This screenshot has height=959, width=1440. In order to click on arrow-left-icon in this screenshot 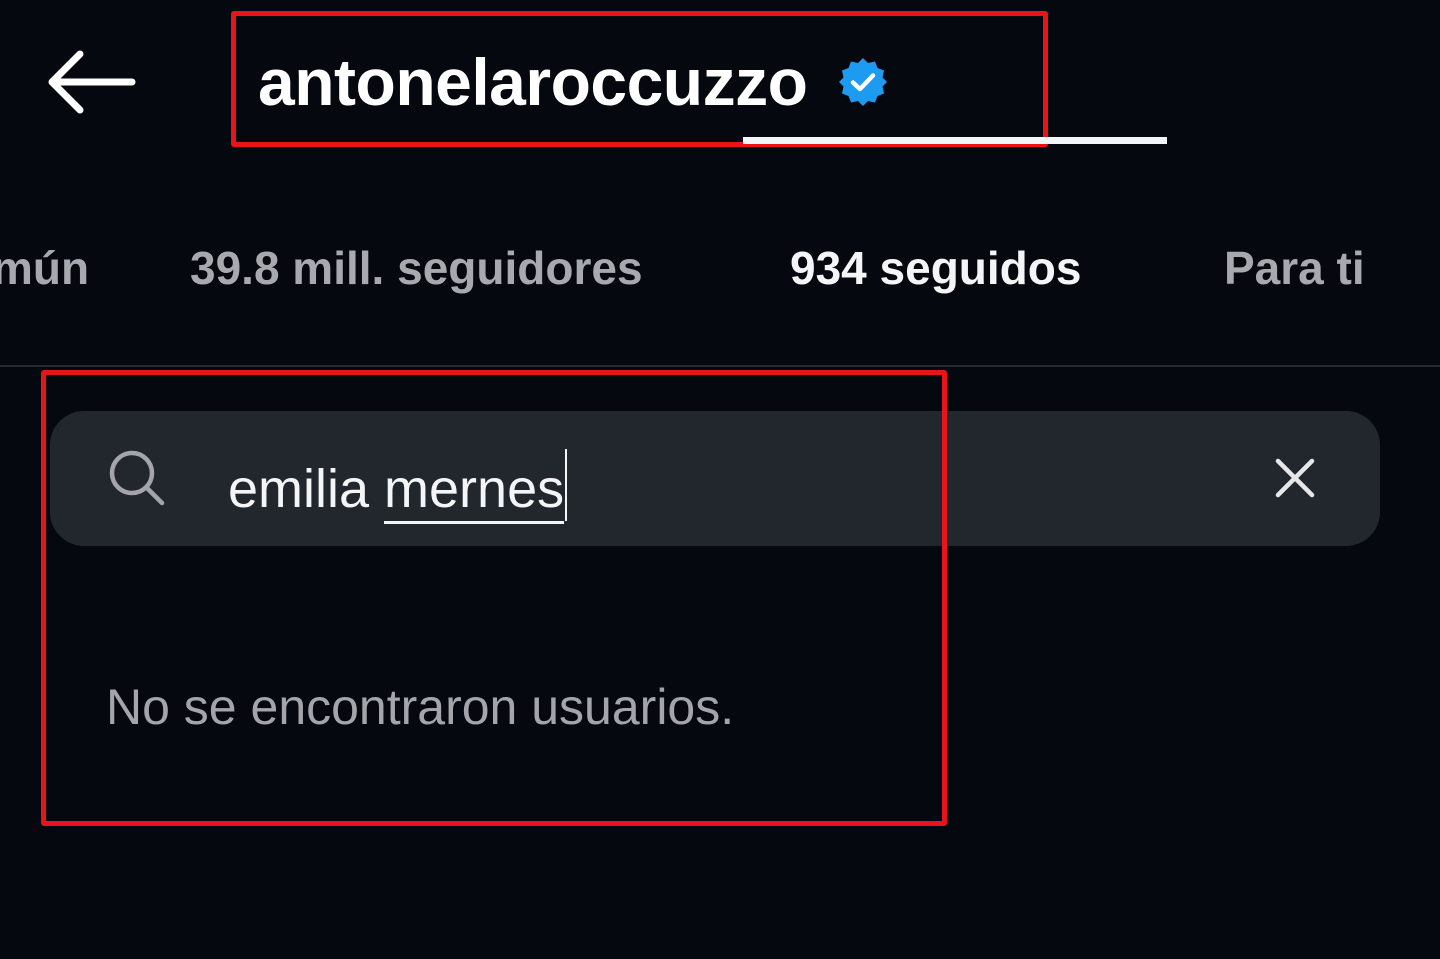, I will do `click(92, 82)`.